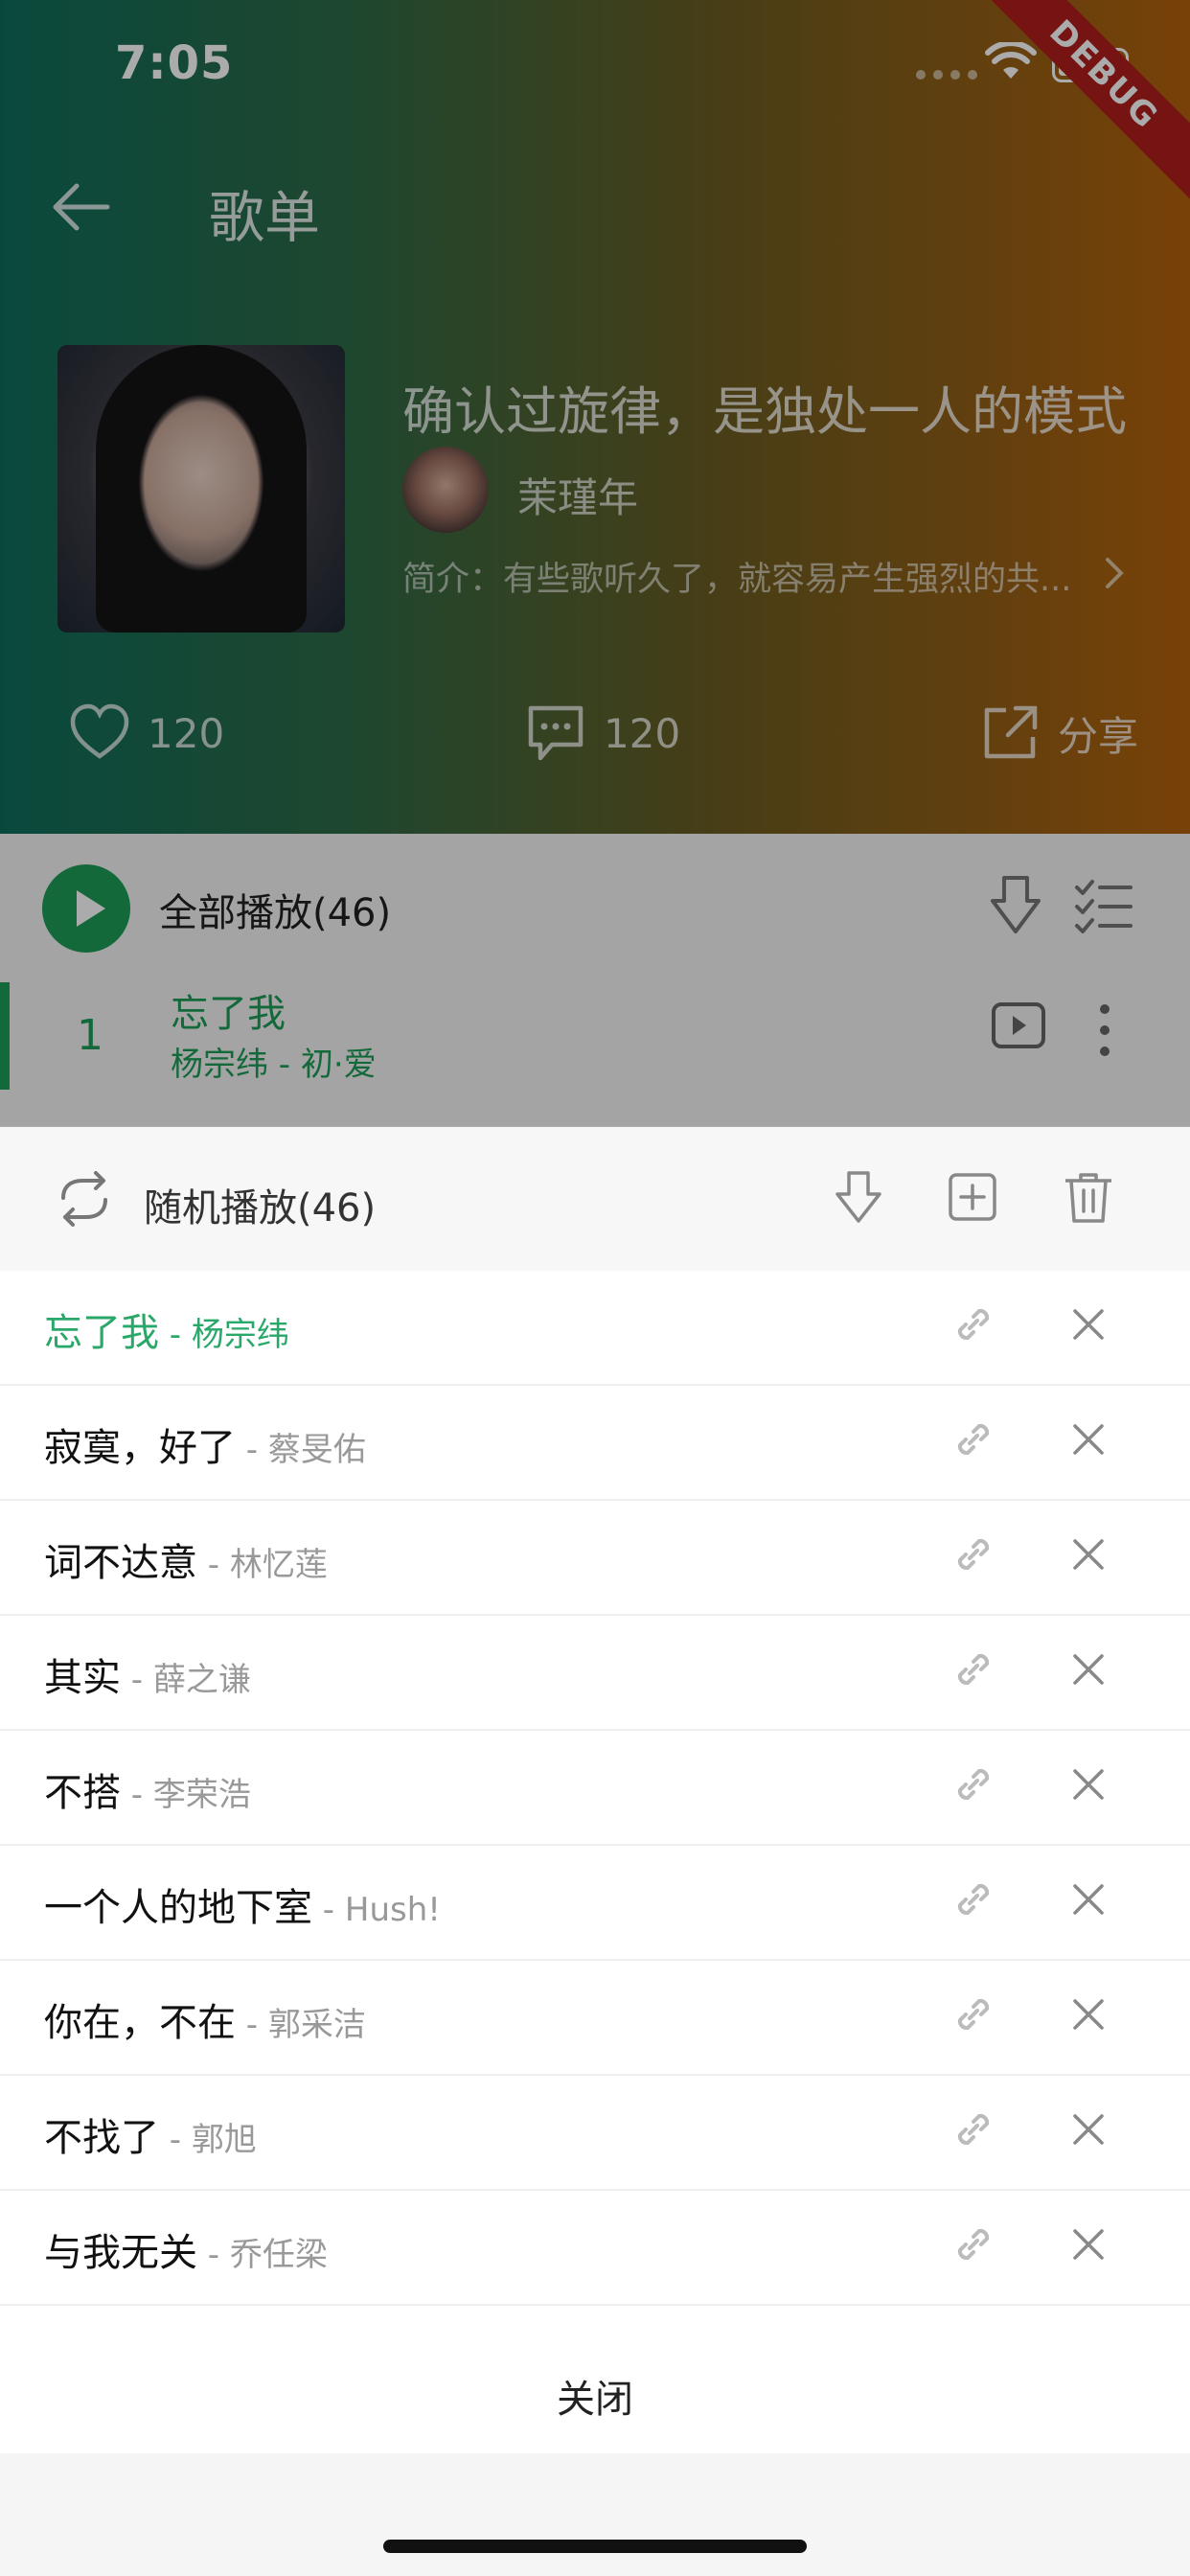 This screenshot has height=2576, width=1190. Describe the element at coordinates (121, 1563) in the screenshot. I see `song-name: 词不达意` at that location.